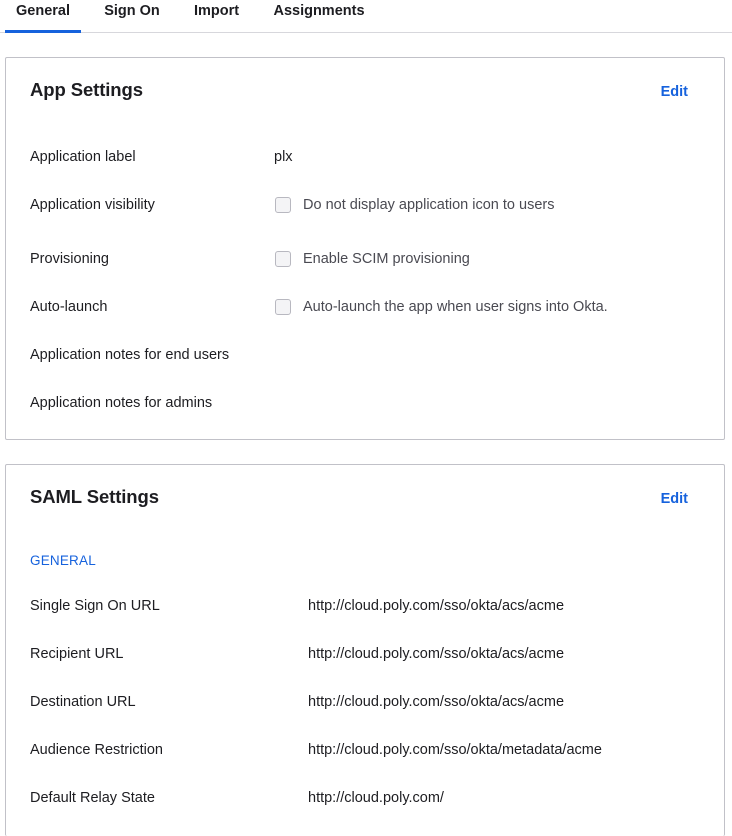 The image size is (732, 836). I want to click on notes-end-users-label: Application notes for end users, so click(130, 355).